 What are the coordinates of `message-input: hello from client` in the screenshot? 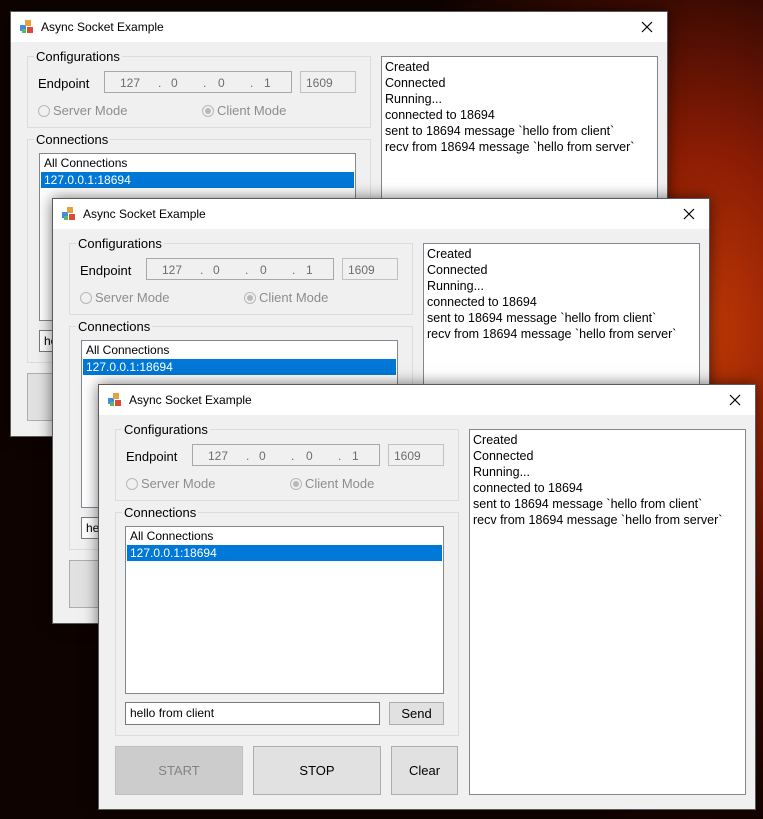 It's located at (252, 713).